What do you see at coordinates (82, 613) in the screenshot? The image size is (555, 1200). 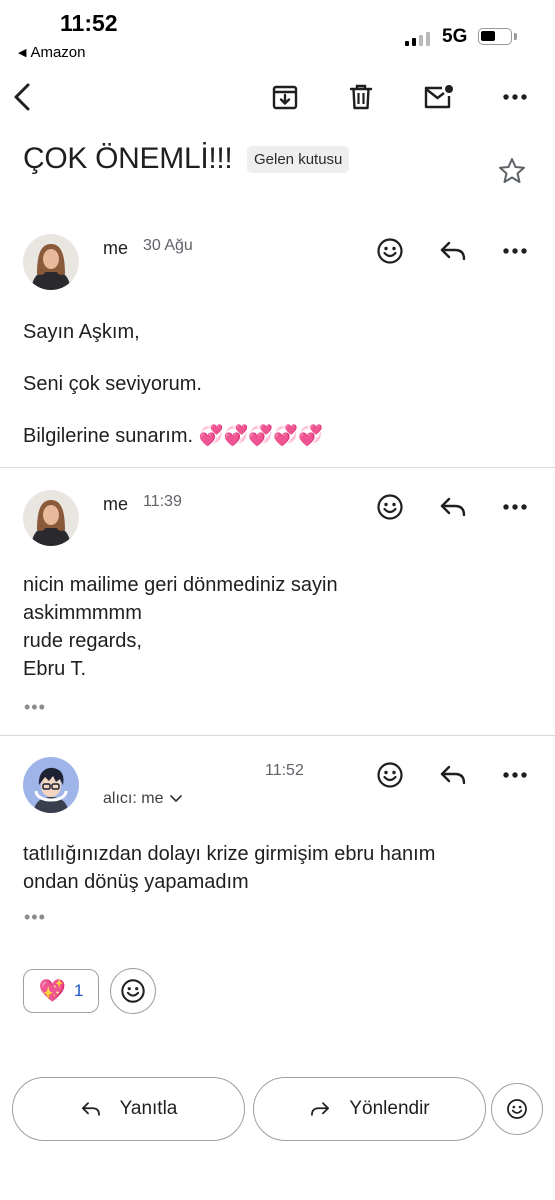 I see `body-line: askimmmmm` at bounding box center [82, 613].